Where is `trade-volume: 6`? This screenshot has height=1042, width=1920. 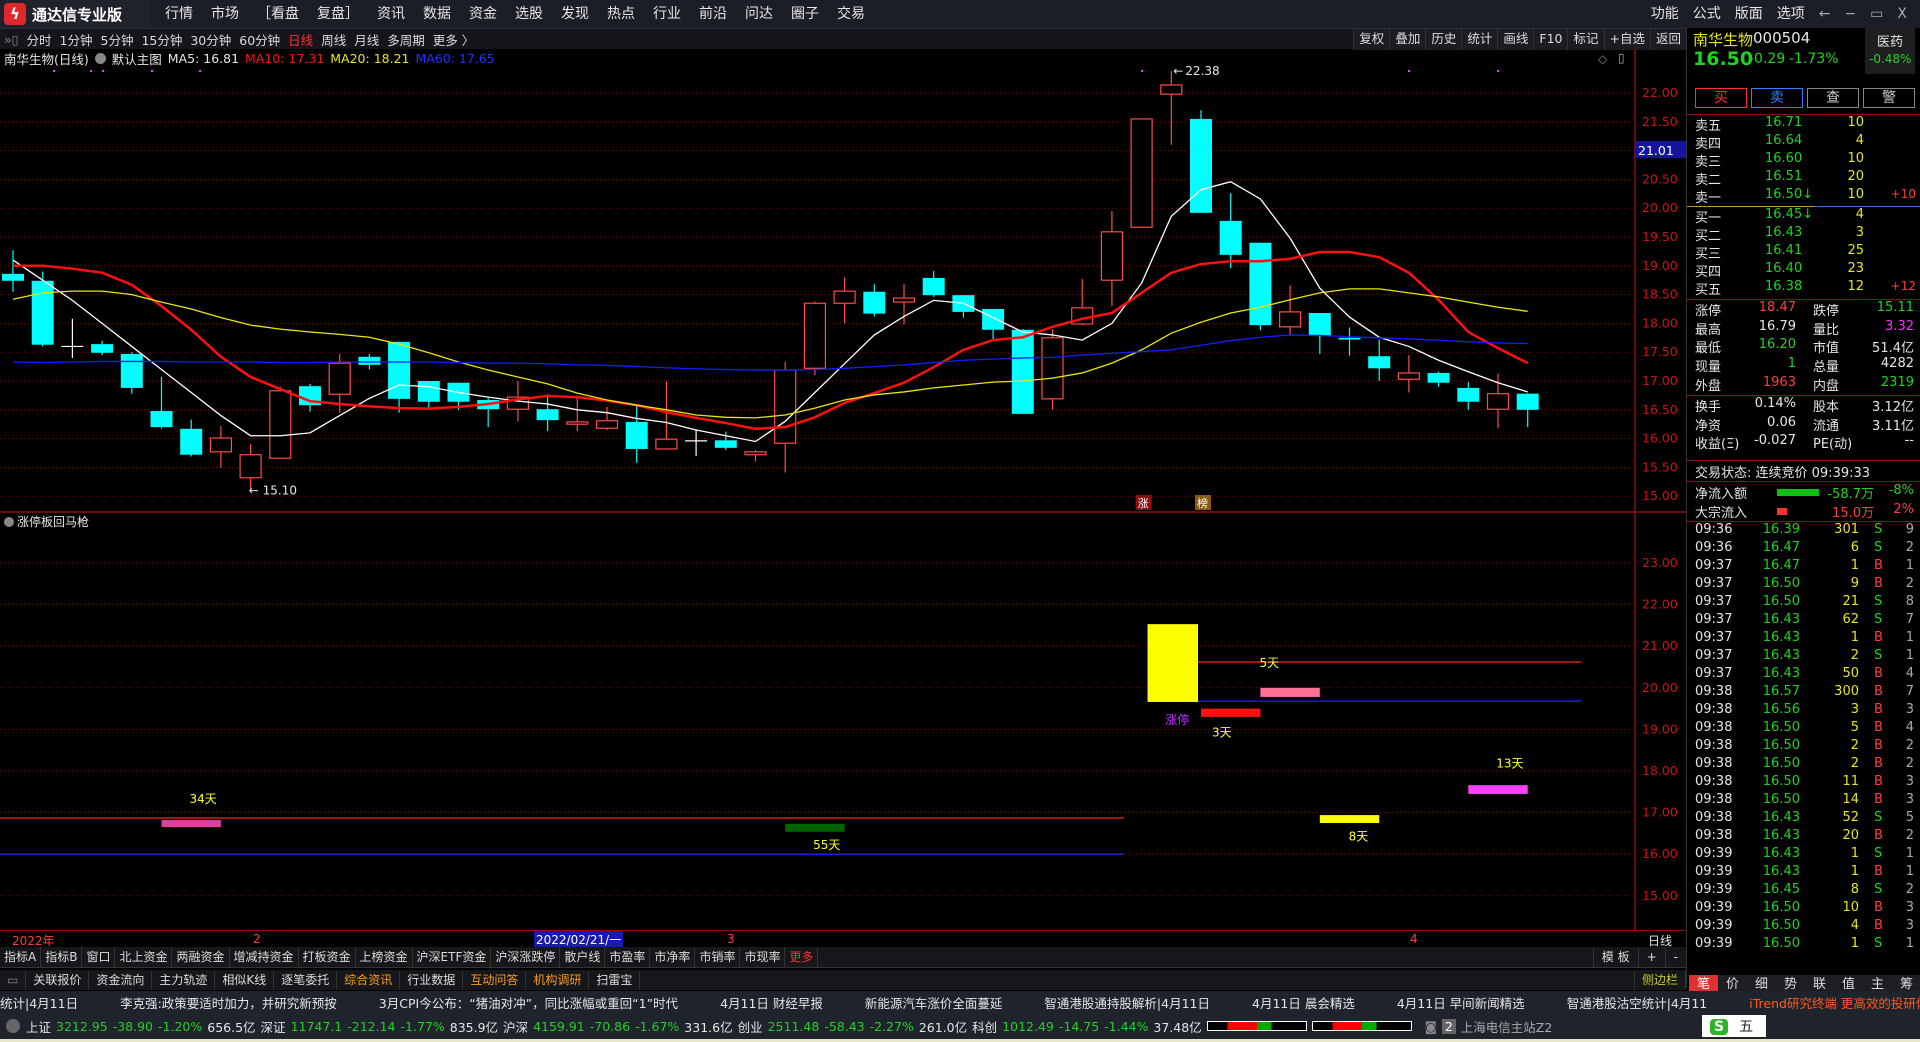
trade-volume: 6 is located at coordinates (1854, 547).